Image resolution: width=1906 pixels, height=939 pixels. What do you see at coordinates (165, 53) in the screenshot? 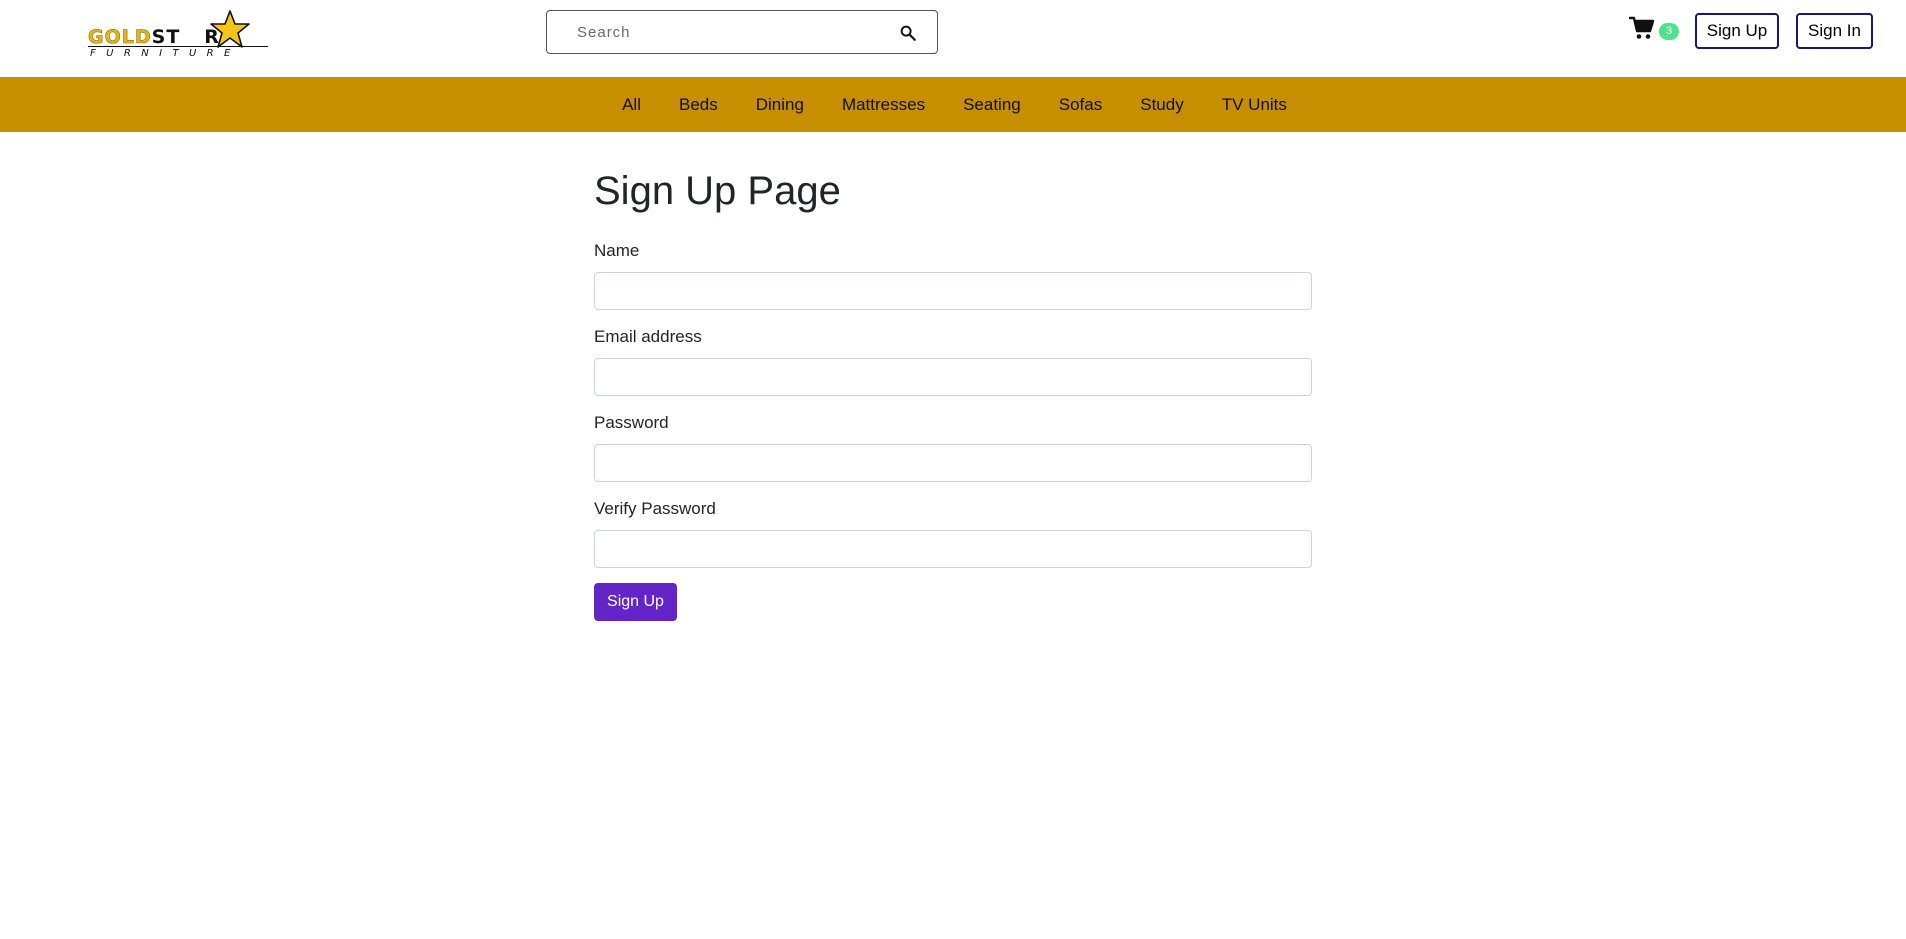
I see `logo-subtitle: FURNITURE` at bounding box center [165, 53].